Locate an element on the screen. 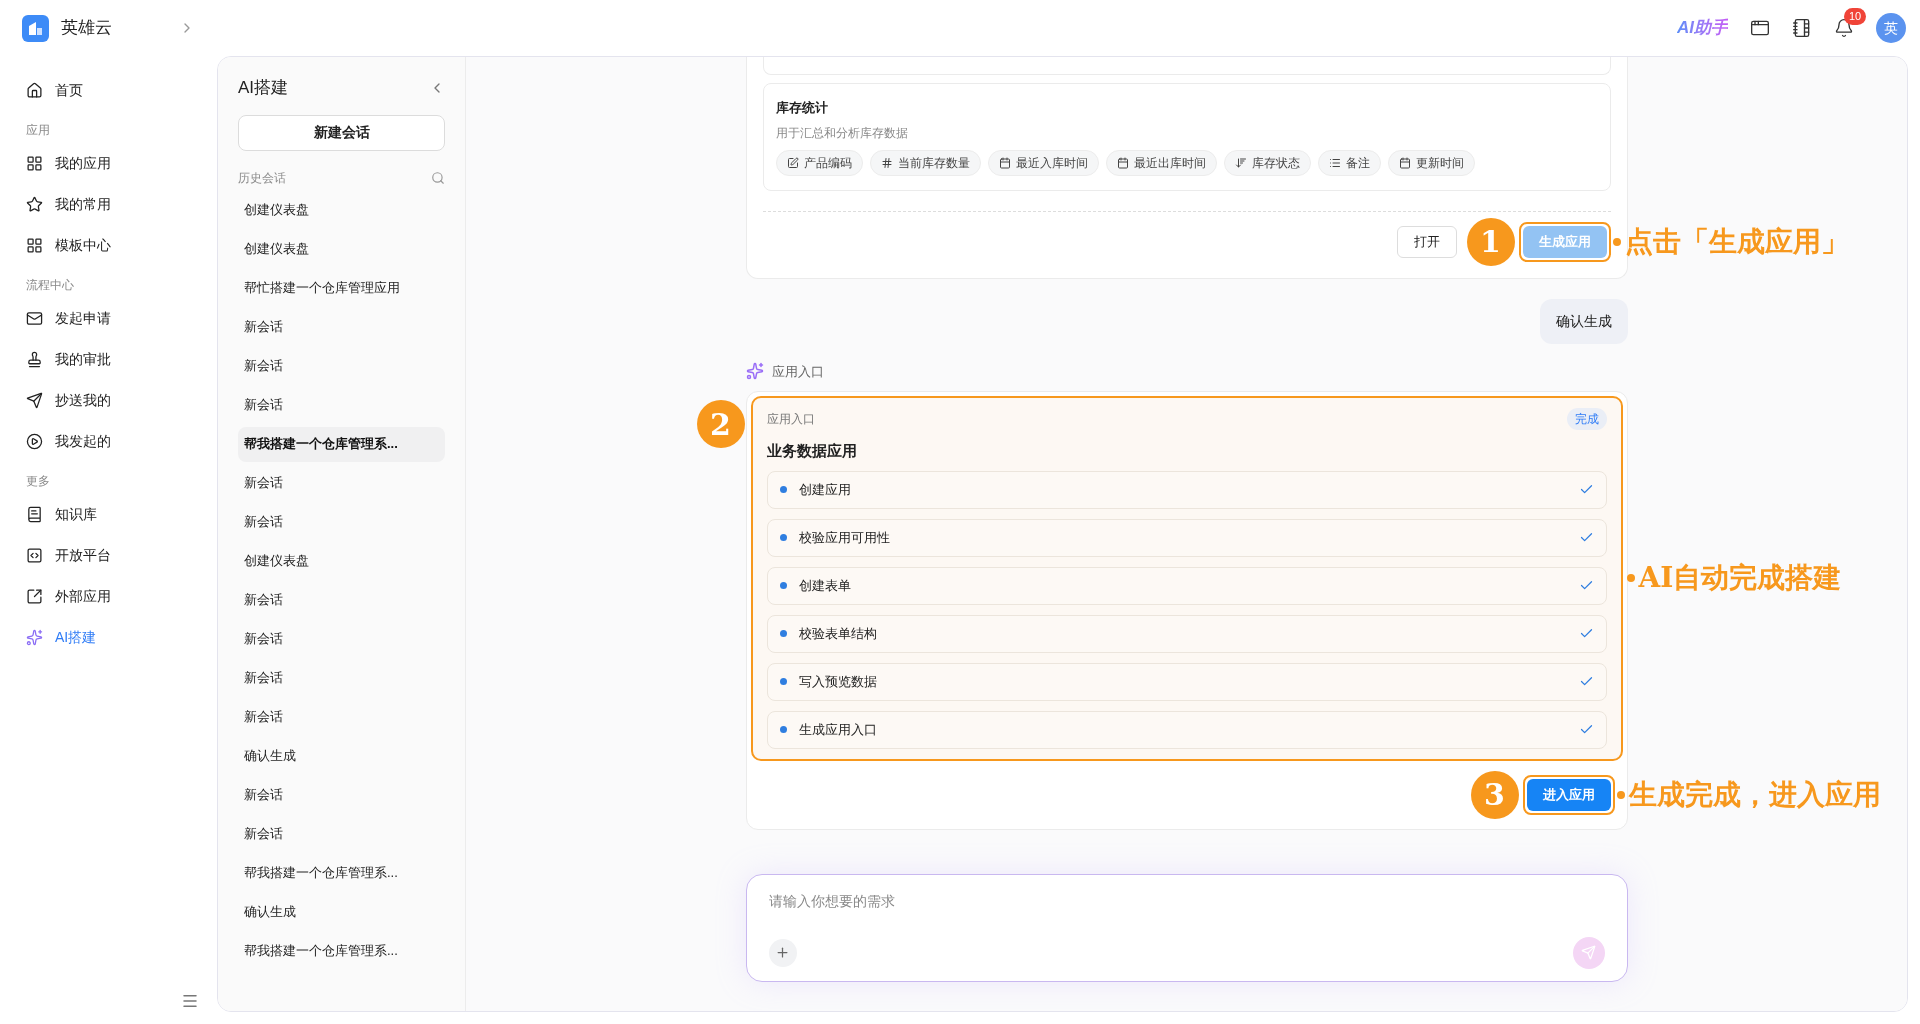 This screenshot has width=1920, height=1024. step-number-badge: 1 is located at coordinates (1490, 241).